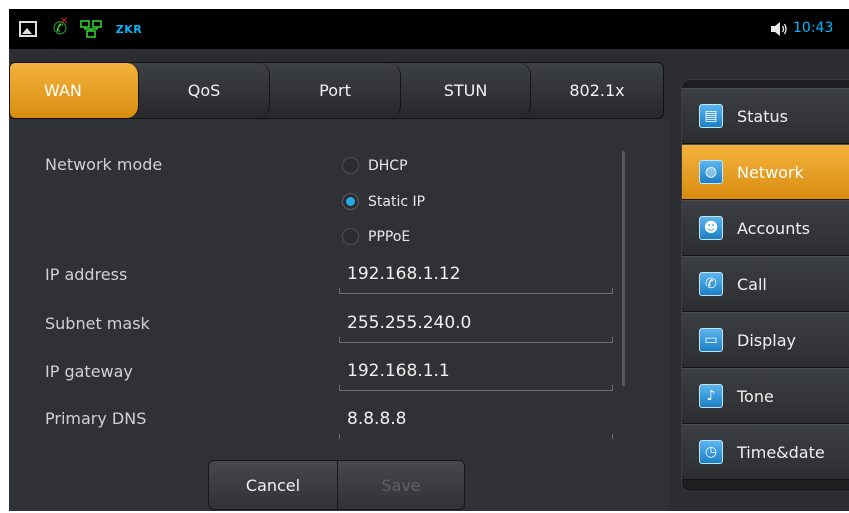 The height and width of the screenshot is (513, 849). I want to click on menu-item-call: ✆ Call, so click(765, 284).